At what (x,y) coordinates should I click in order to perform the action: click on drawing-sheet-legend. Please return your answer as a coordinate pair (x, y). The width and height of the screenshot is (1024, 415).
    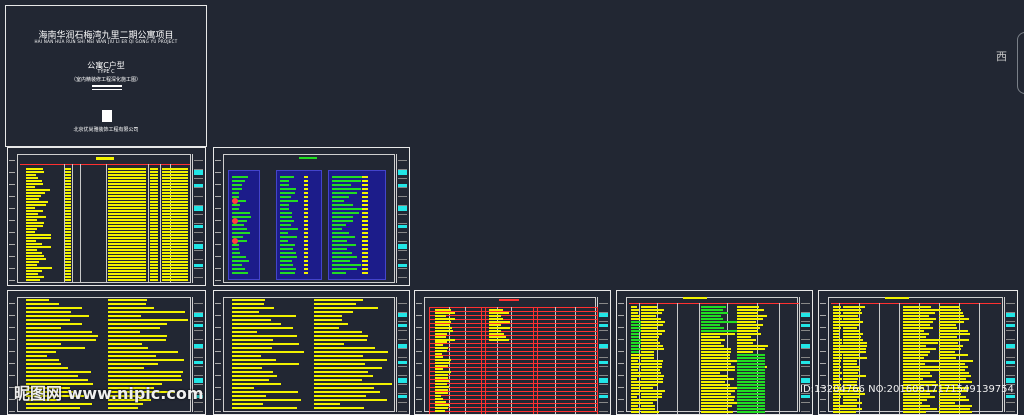
    Looking at the image, I should click on (311, 216).